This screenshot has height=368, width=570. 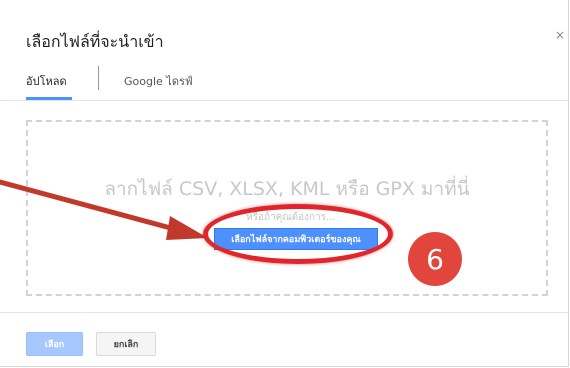 I want to click on pointer-arrow-icon, so click(x=104, y=209).